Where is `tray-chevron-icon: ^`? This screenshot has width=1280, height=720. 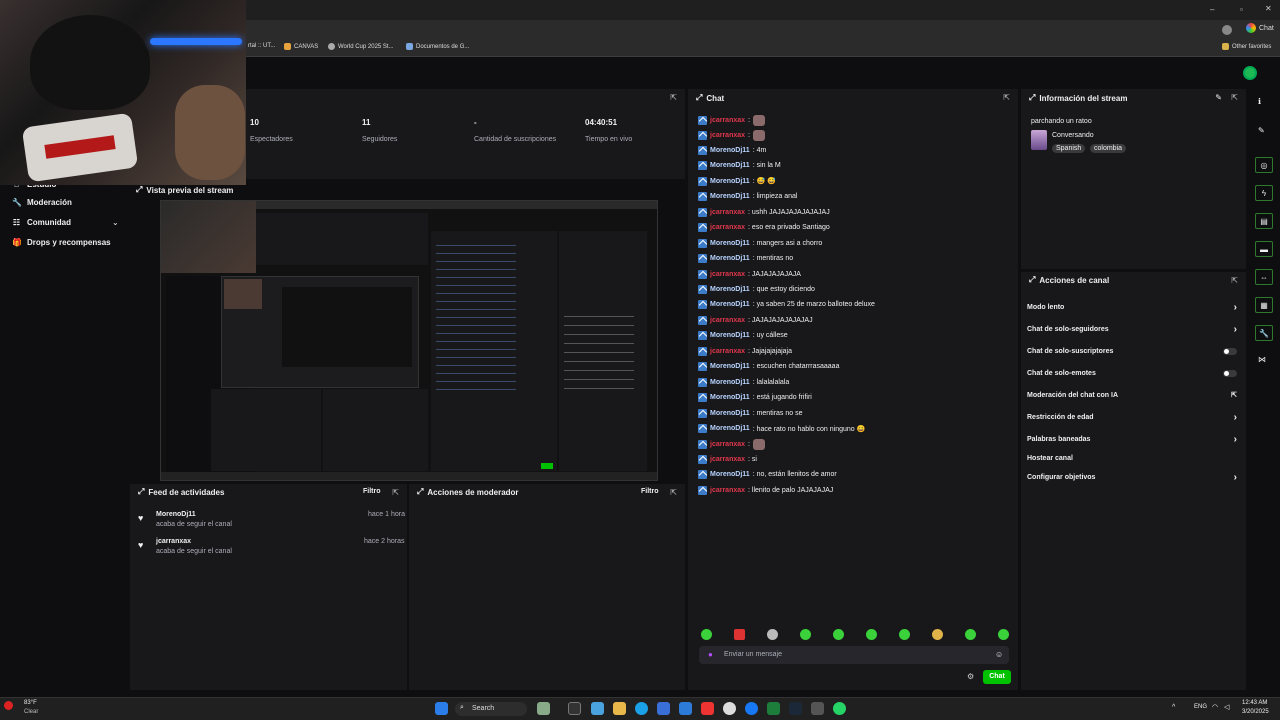 tray-chevron-icon: ^ is located at coordinates (1173, 707).